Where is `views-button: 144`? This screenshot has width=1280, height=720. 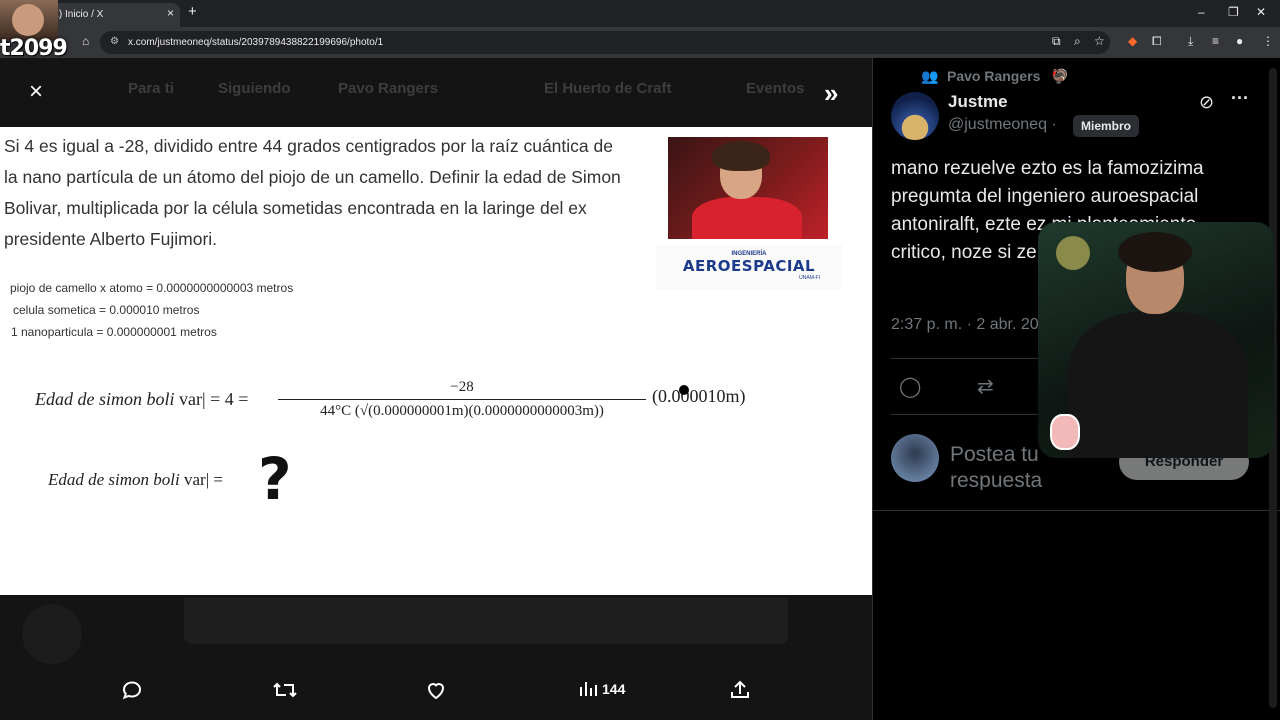 views-button: 144 is located at coordinates (601, 691).